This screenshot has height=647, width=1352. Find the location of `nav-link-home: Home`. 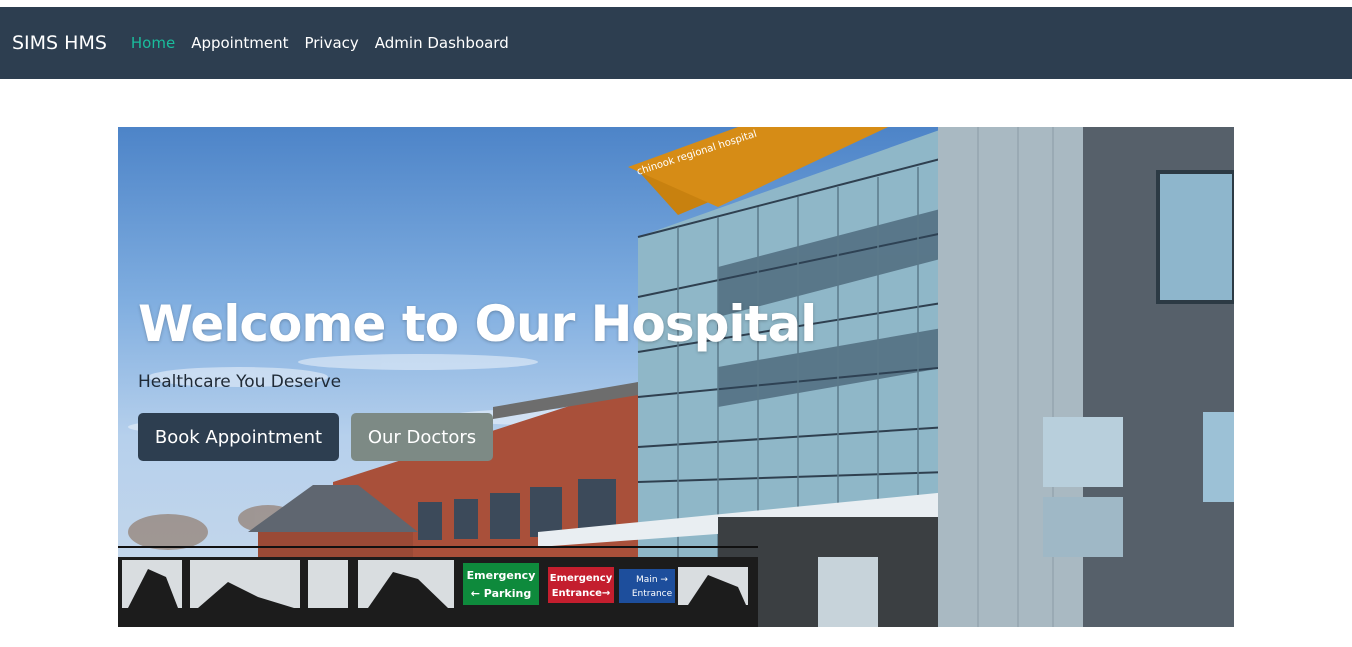

nav-link-home: Home is located at coordinates (153, 43).